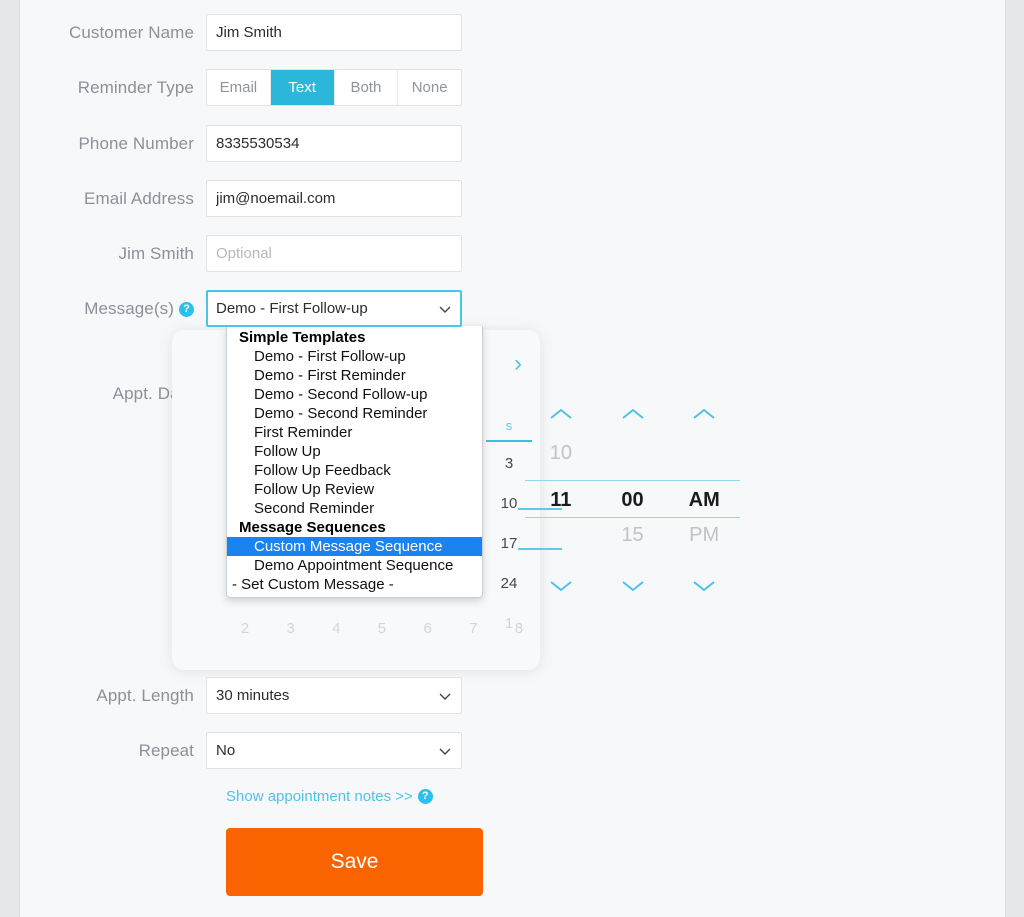  I want to click on dropdown-item-first-reminder: First Reminder, so click(354, 432).